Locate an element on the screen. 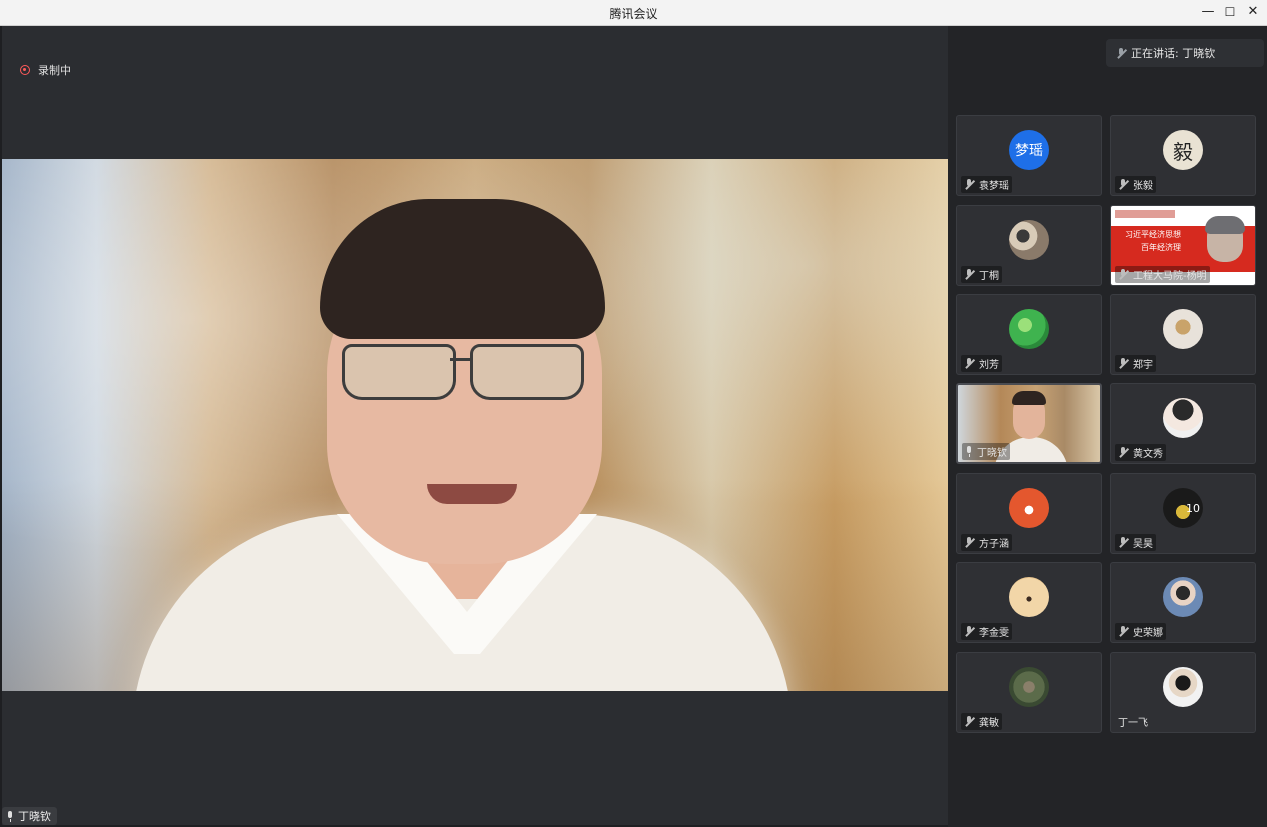 Image resolution: width=1267 pixels, height=827 pixels. participant-name: 郑宇 is located at coordinates (1143, 365).